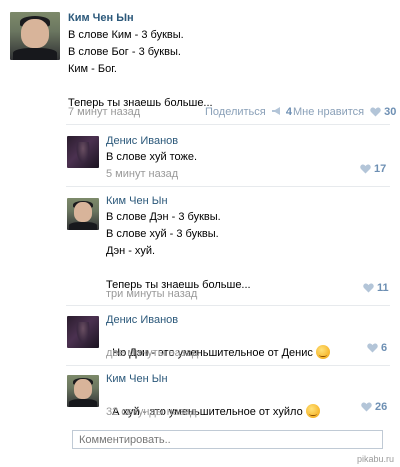 The image size is (400, 467). Describe the element at coordinates (104, 112) in the screenshot. I see `post-time: 7 минут назад` at that location.